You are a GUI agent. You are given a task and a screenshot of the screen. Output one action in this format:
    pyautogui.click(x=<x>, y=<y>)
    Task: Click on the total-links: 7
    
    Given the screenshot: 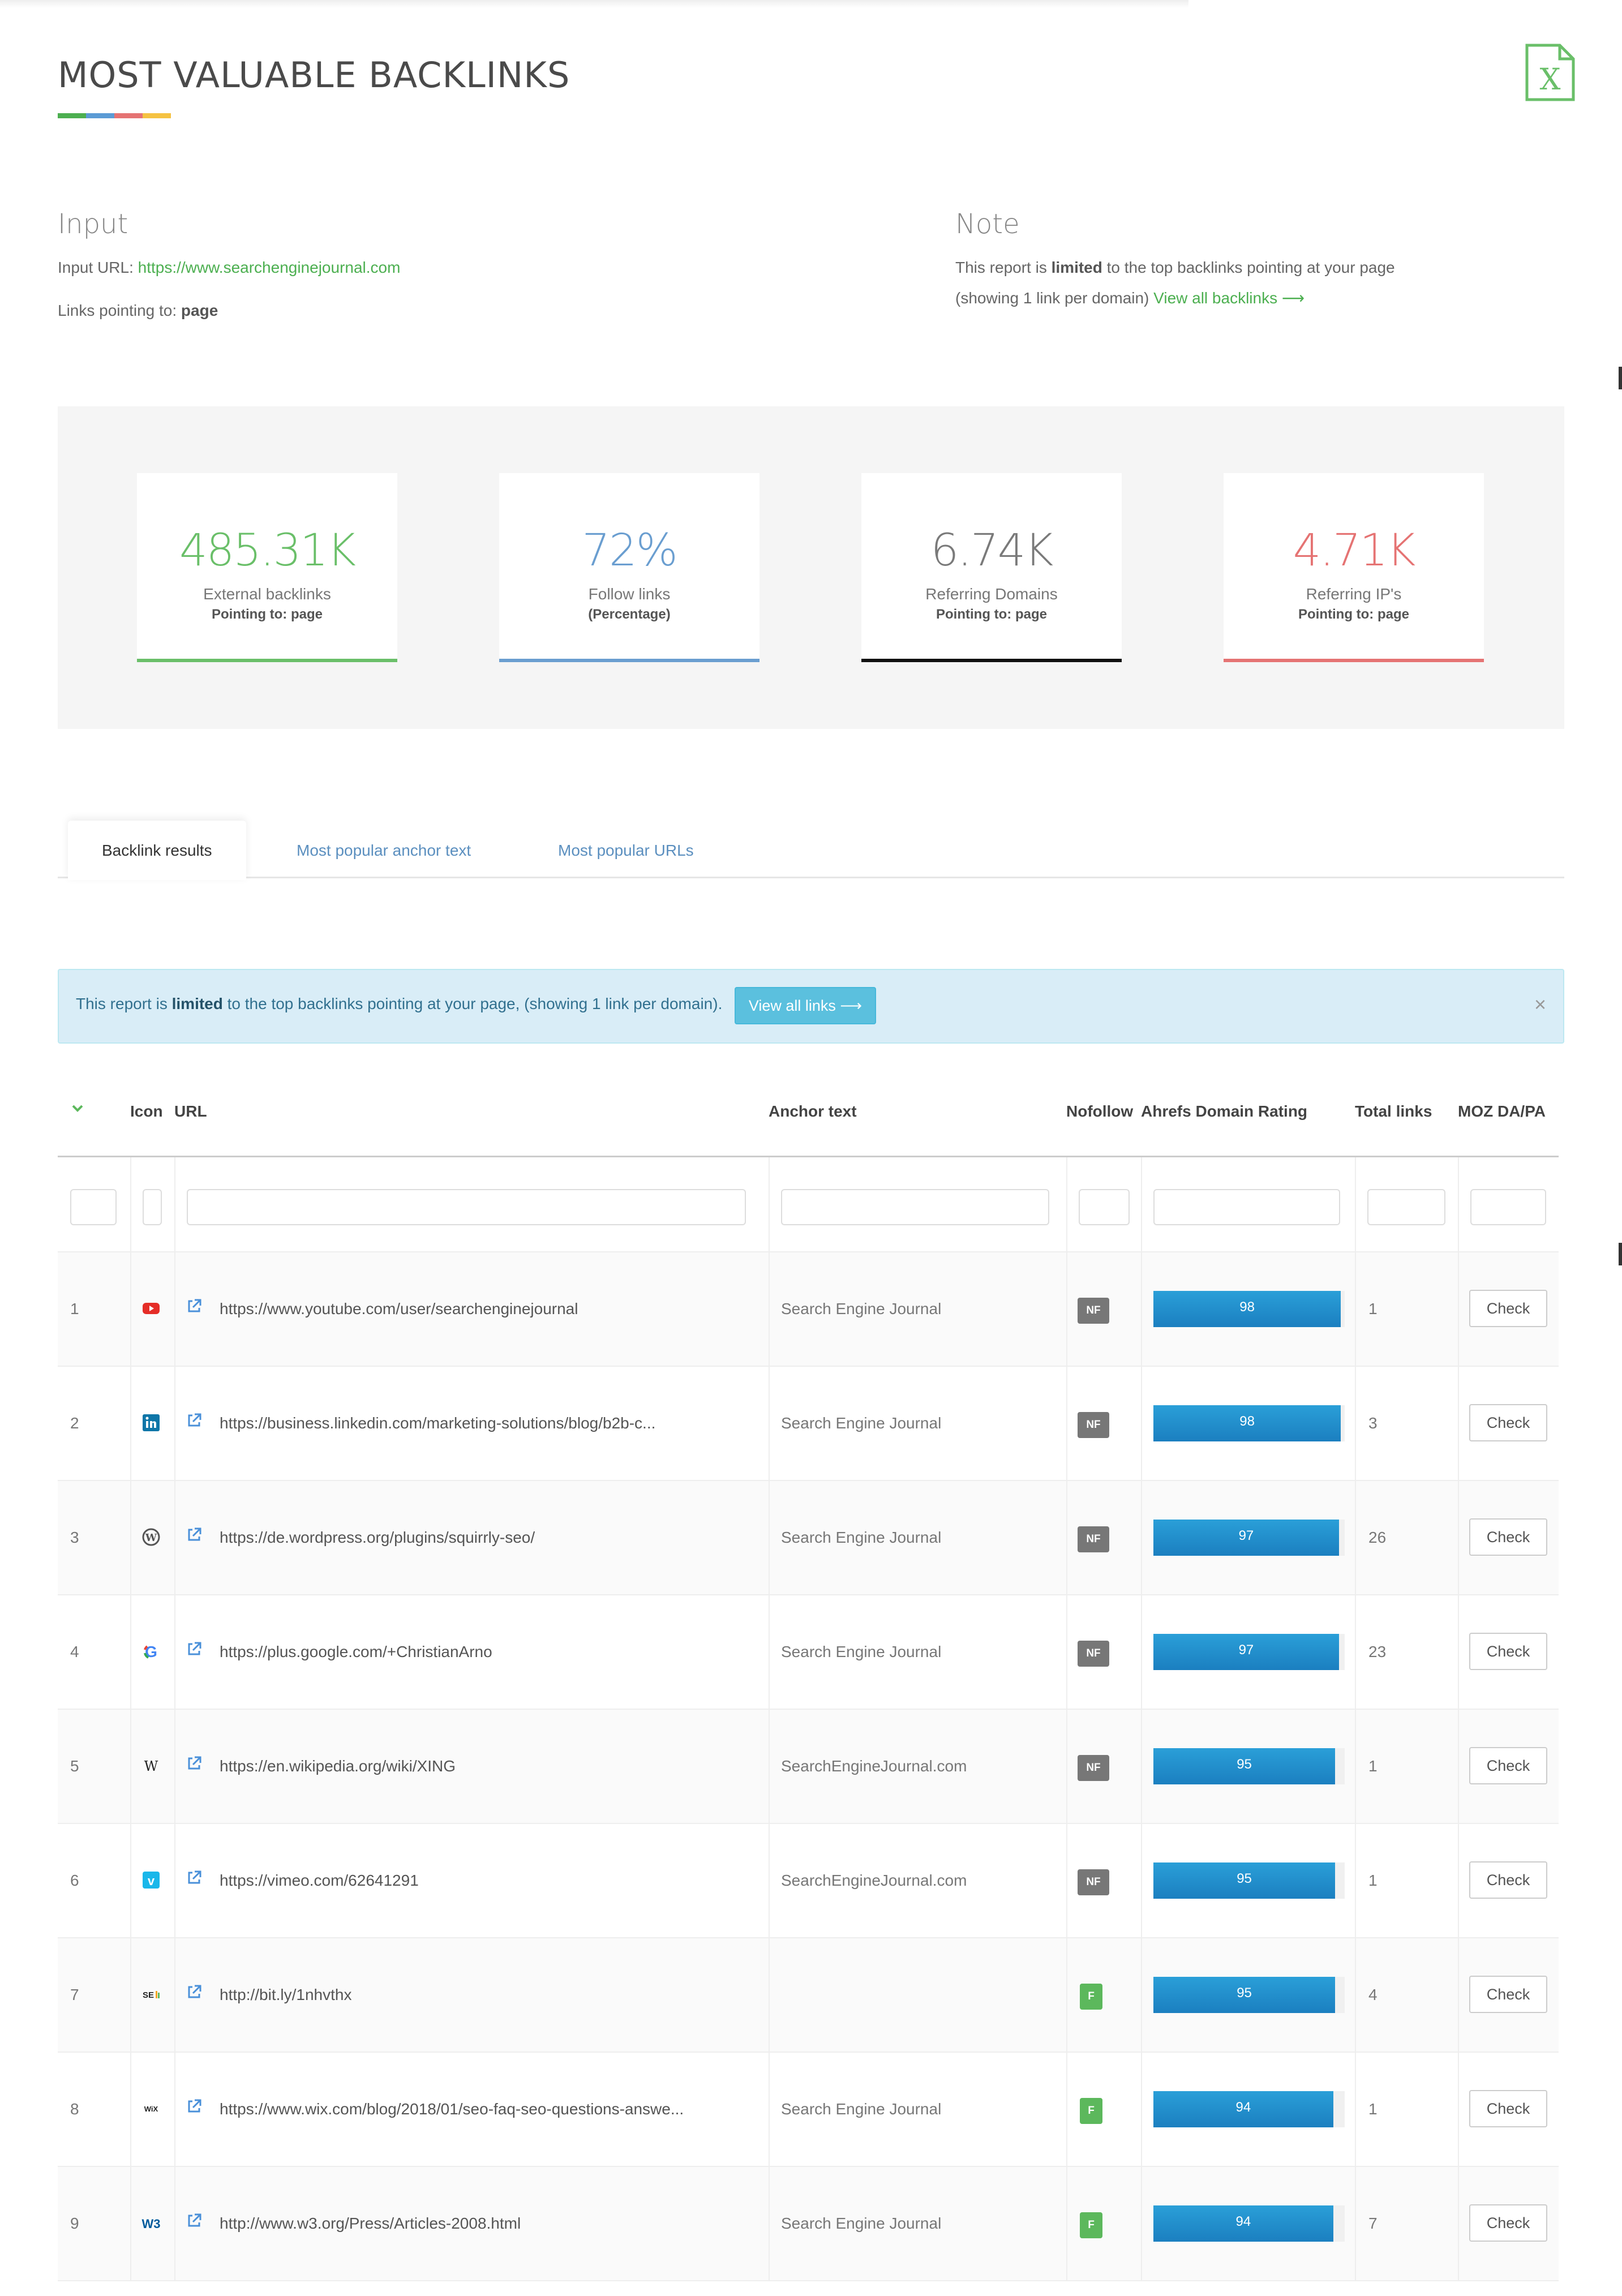 What is the action you would take?
    pyautogui.click(x=1373, y=2224)
    